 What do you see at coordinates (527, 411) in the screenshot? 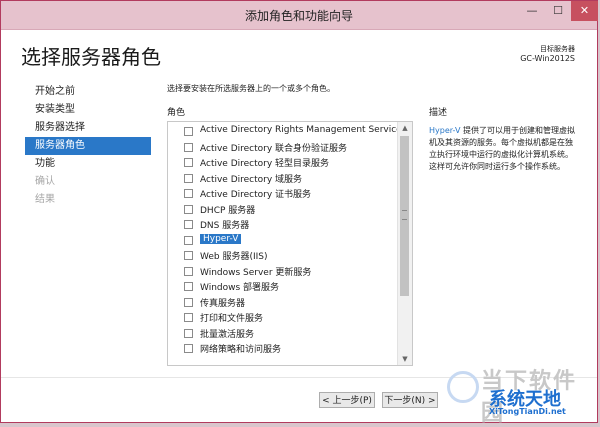
I see `watermark-text-3: XiTongTianDi.net` at bounding box center [527, 411].